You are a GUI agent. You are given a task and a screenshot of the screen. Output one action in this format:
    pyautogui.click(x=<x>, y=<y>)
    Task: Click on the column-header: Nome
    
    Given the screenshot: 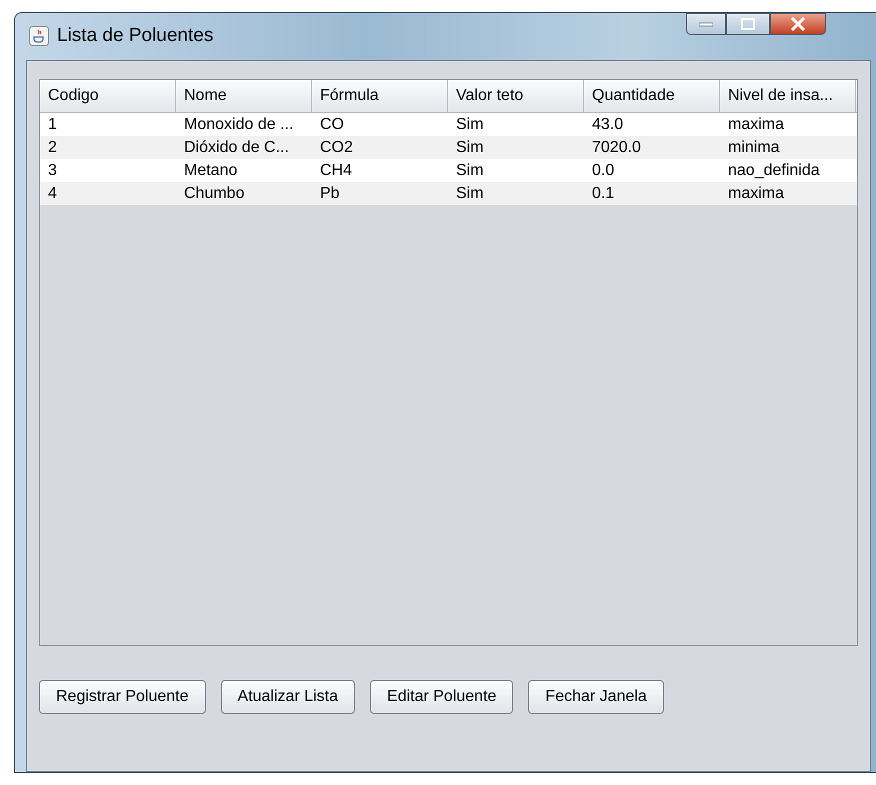 What is the action you would take?
    pyautogui.click(x=244, y=96)
    